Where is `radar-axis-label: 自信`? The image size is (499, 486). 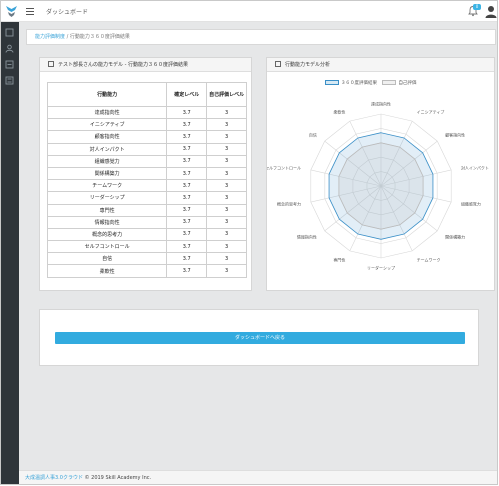 radar-axis-label: 自信 is located at coordinates (313, 134).